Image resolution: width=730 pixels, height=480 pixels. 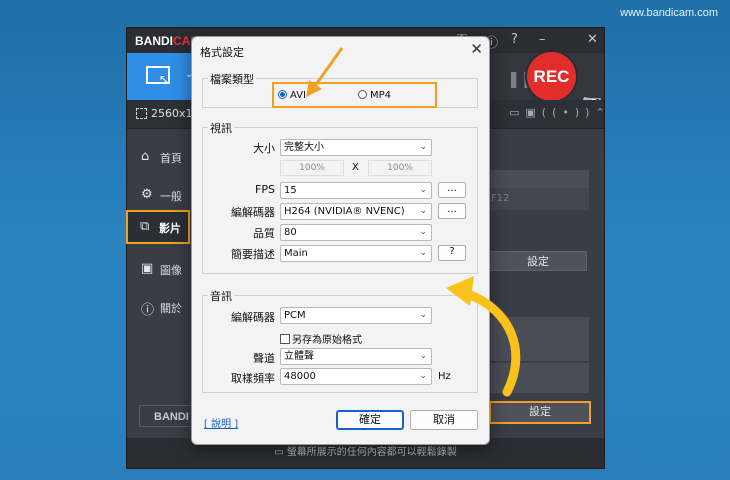 What do you see at coordinates (551, 76) in the screenshot?
I see `rec-button: REC` at bounding box center [551, 76].